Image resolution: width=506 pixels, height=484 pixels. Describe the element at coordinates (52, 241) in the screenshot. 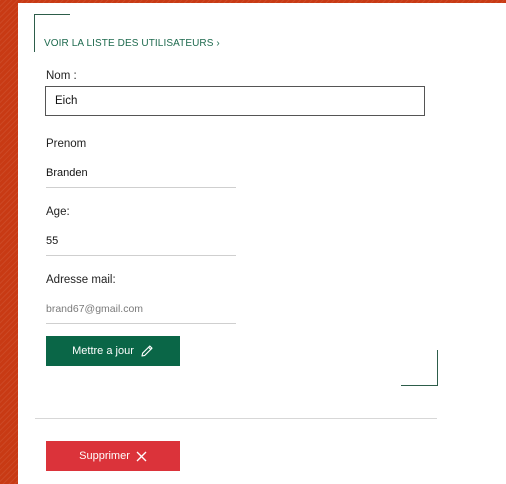

I see `age-field: 55` at that location.